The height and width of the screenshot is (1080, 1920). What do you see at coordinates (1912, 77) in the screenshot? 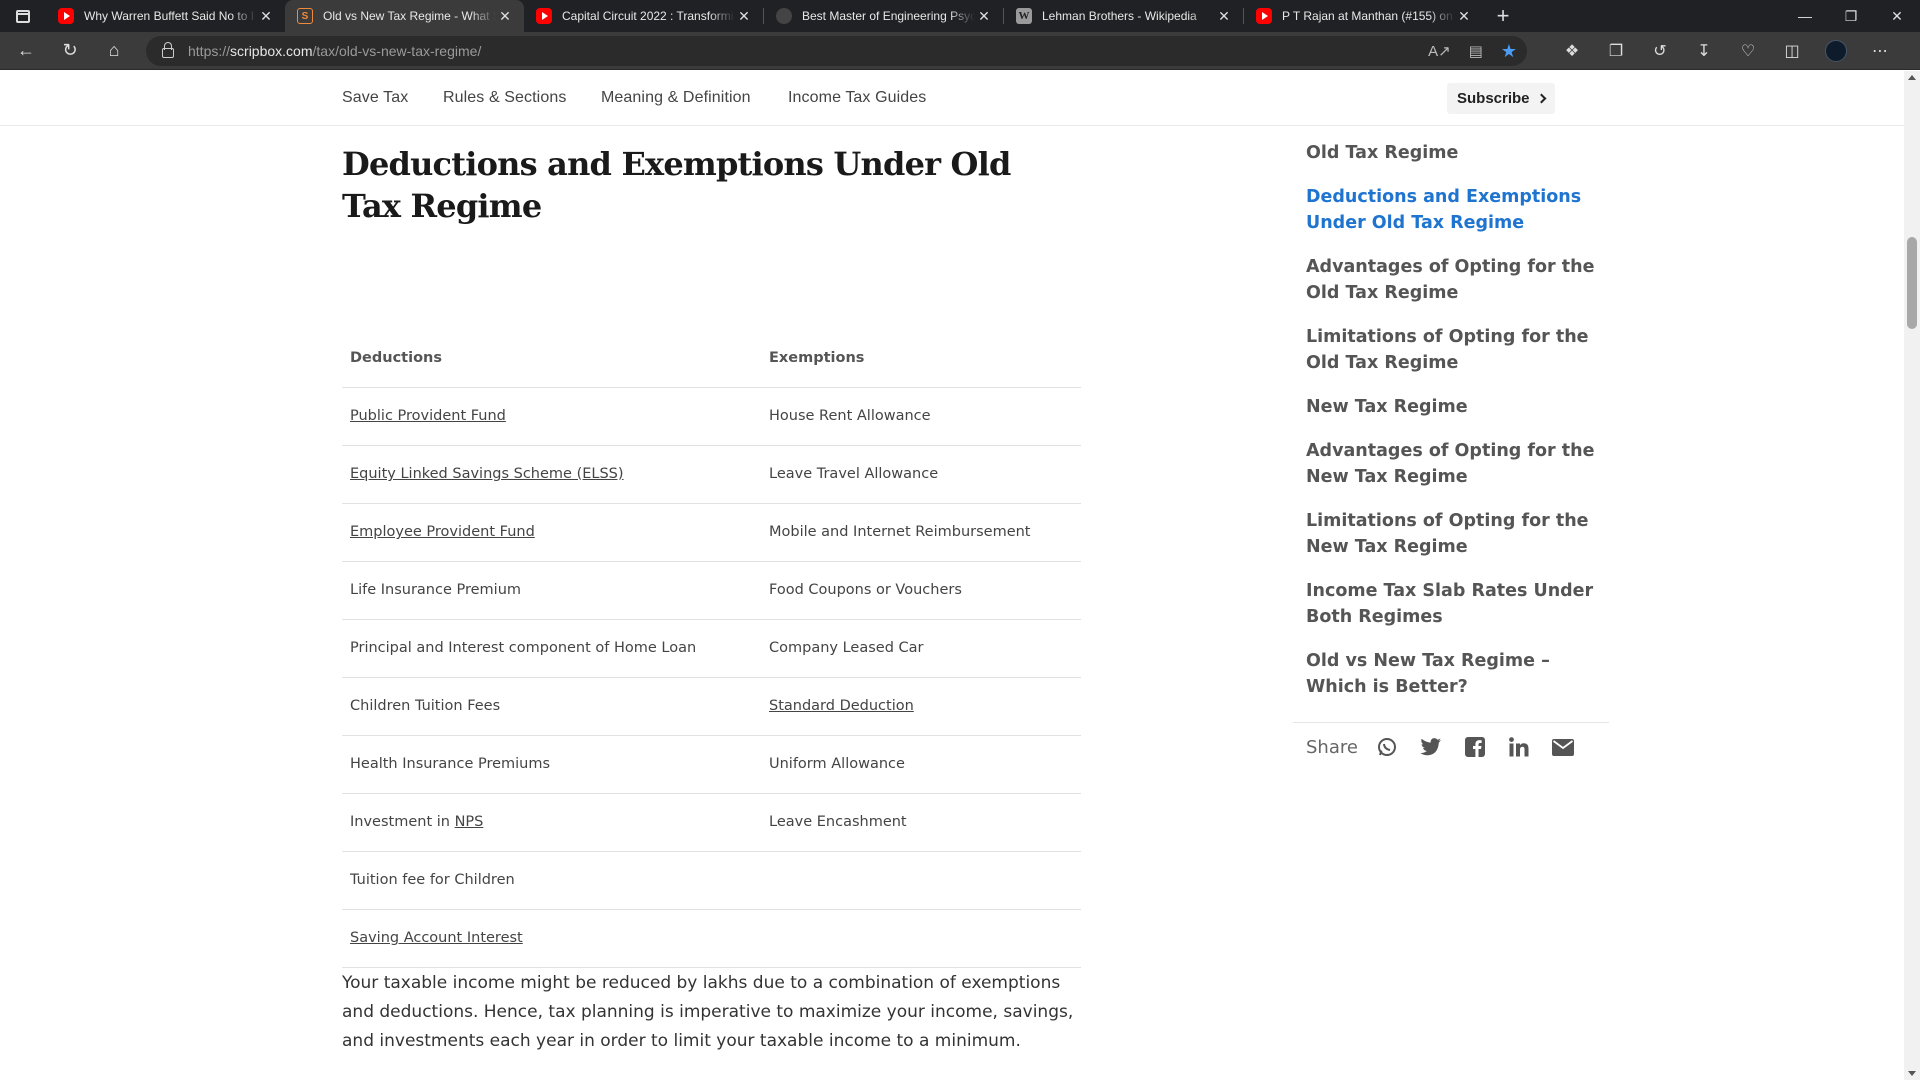
I see `scroll-up-icon` at bounding box center [1912, 77].